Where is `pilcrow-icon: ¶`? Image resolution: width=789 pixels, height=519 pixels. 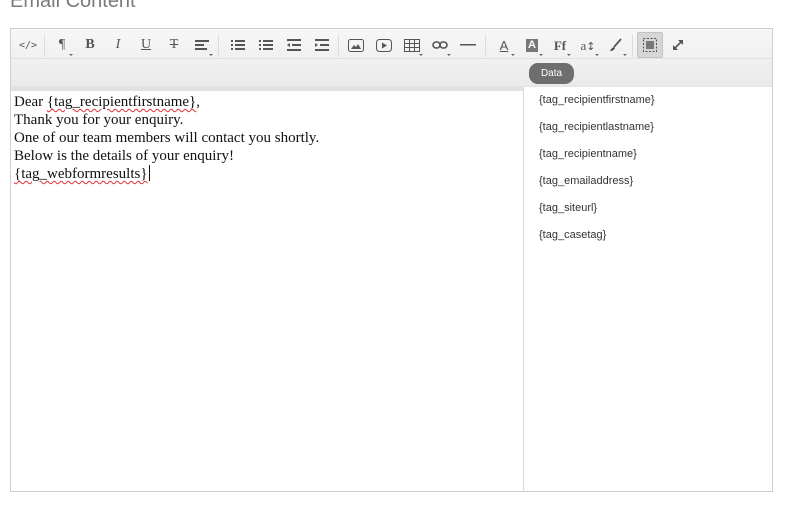 pilcrow-icon: ¶ is located at coordinates (62, 44).